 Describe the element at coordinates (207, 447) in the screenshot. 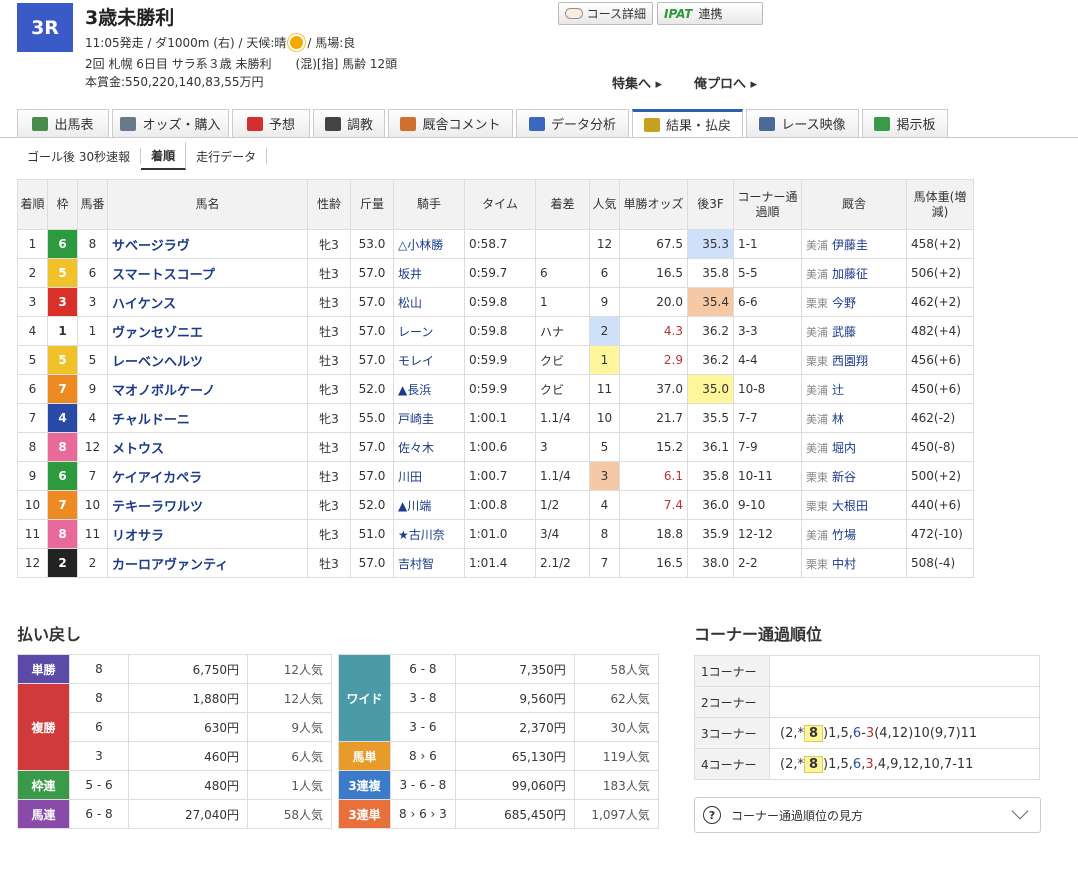

I see `cell-name: メトウス` at that location.